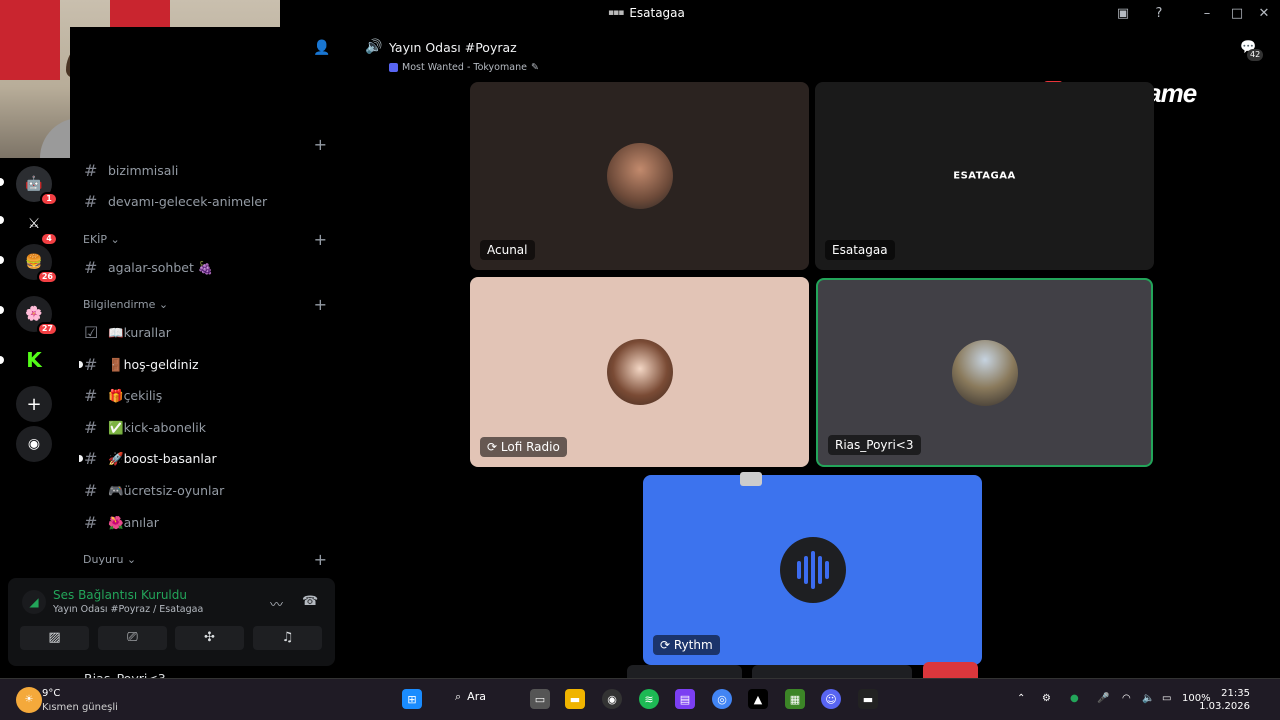 The width and height of the screenshot is (1280, 720). Describe the element at coordinates (507, 250) in the screenshot. I see `participant-name: Acunal` at that location.